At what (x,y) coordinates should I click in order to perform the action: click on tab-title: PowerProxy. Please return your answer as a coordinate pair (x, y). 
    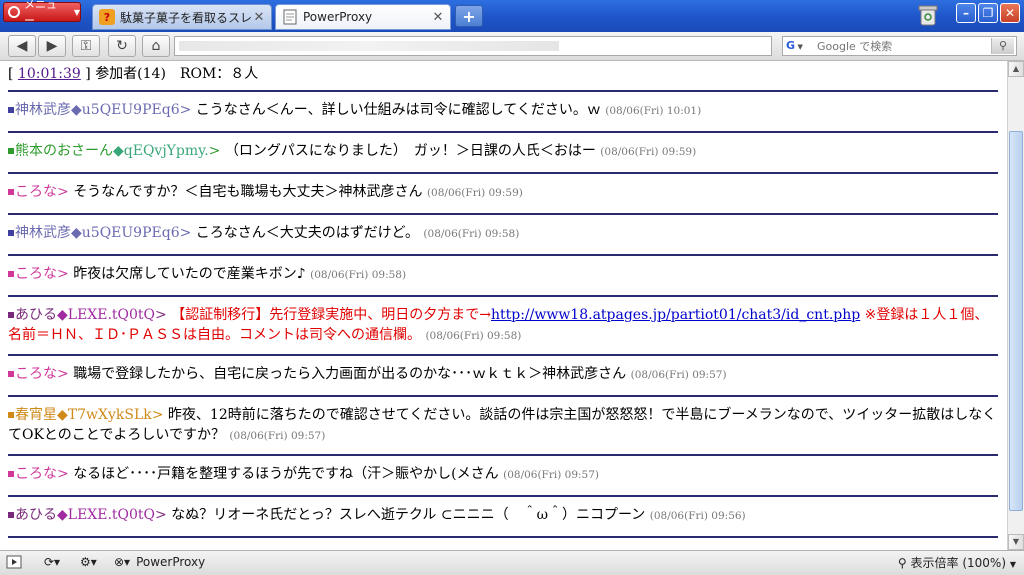
    Looking at the image, I should click on (338, 17).